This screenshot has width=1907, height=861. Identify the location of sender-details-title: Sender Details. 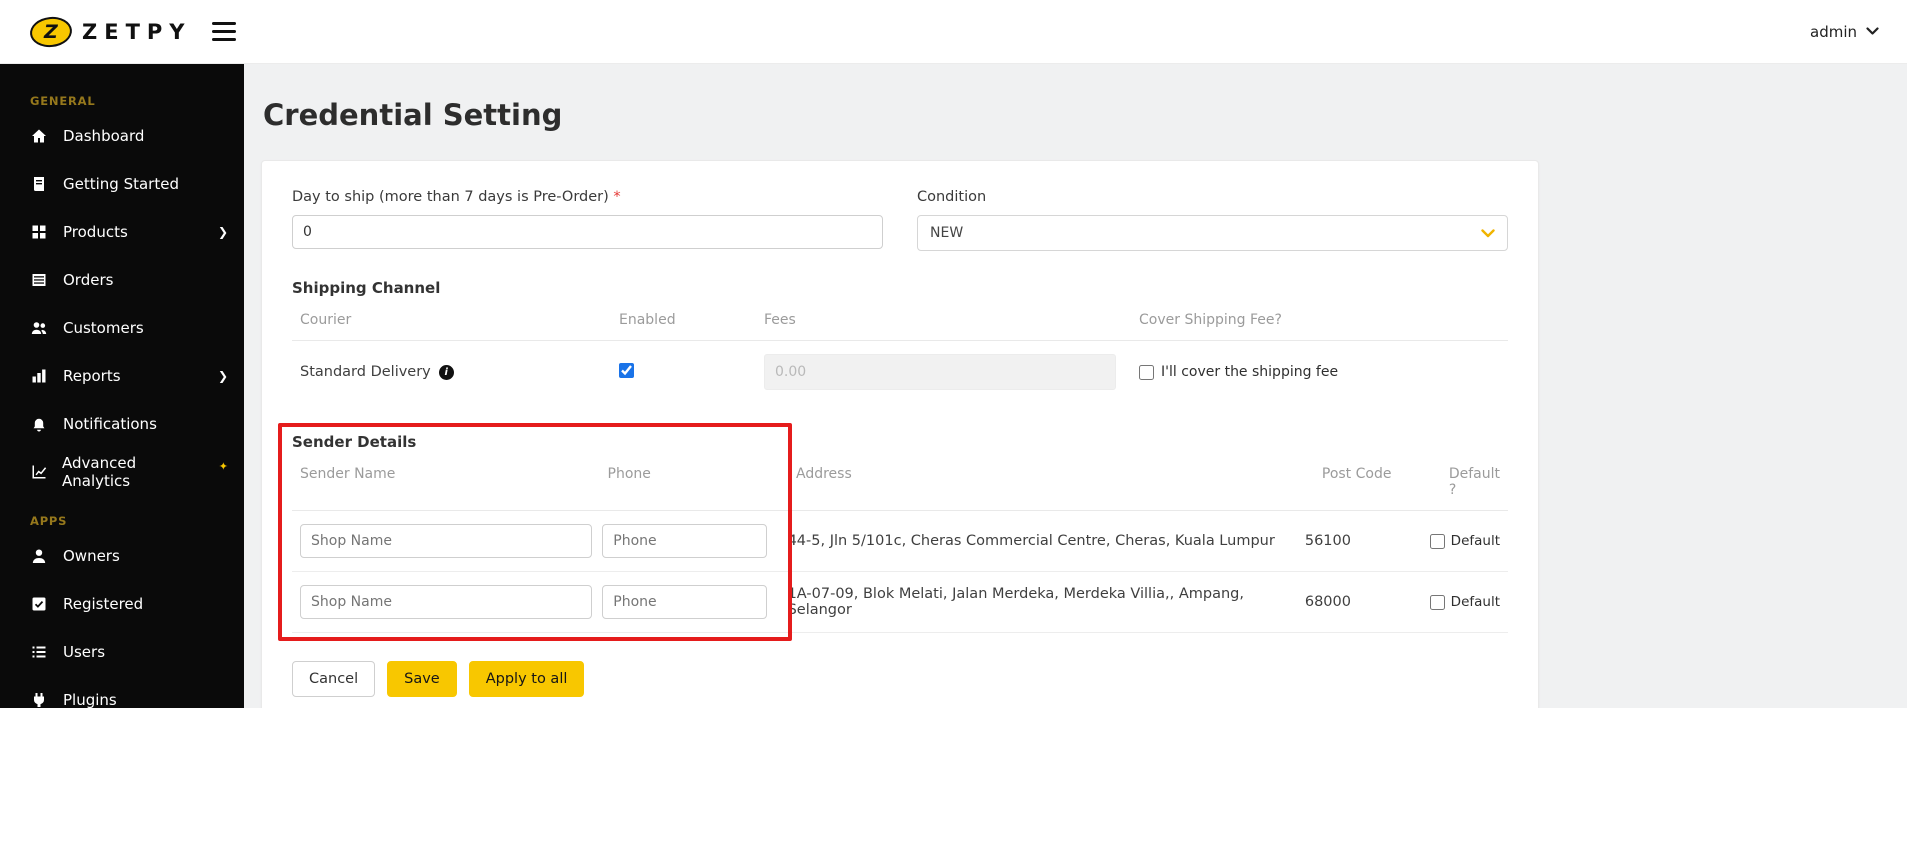
(354, 442).